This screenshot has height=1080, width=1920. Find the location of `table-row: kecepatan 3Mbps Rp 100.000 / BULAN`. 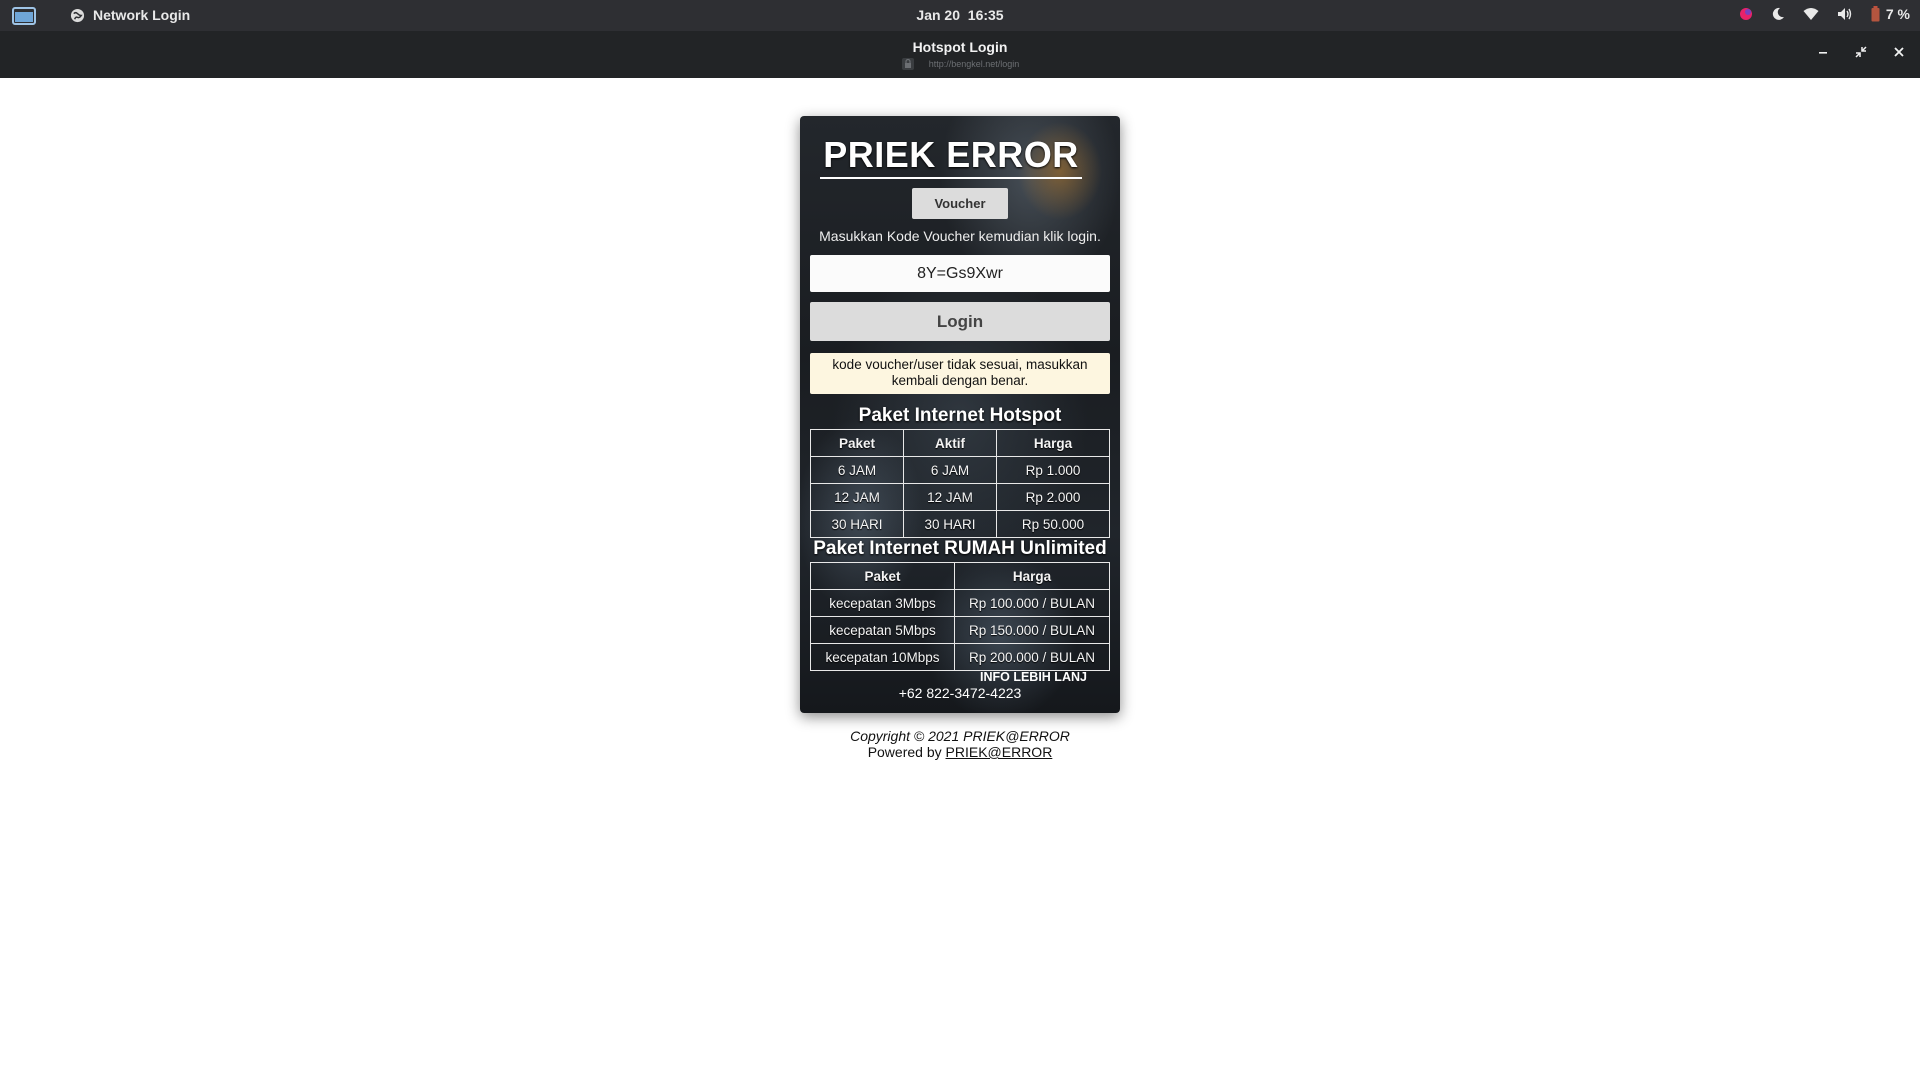

table-row: kecepatan 3Mbps Rp 100.000 / BULAN is located at coordinates (960, 603).